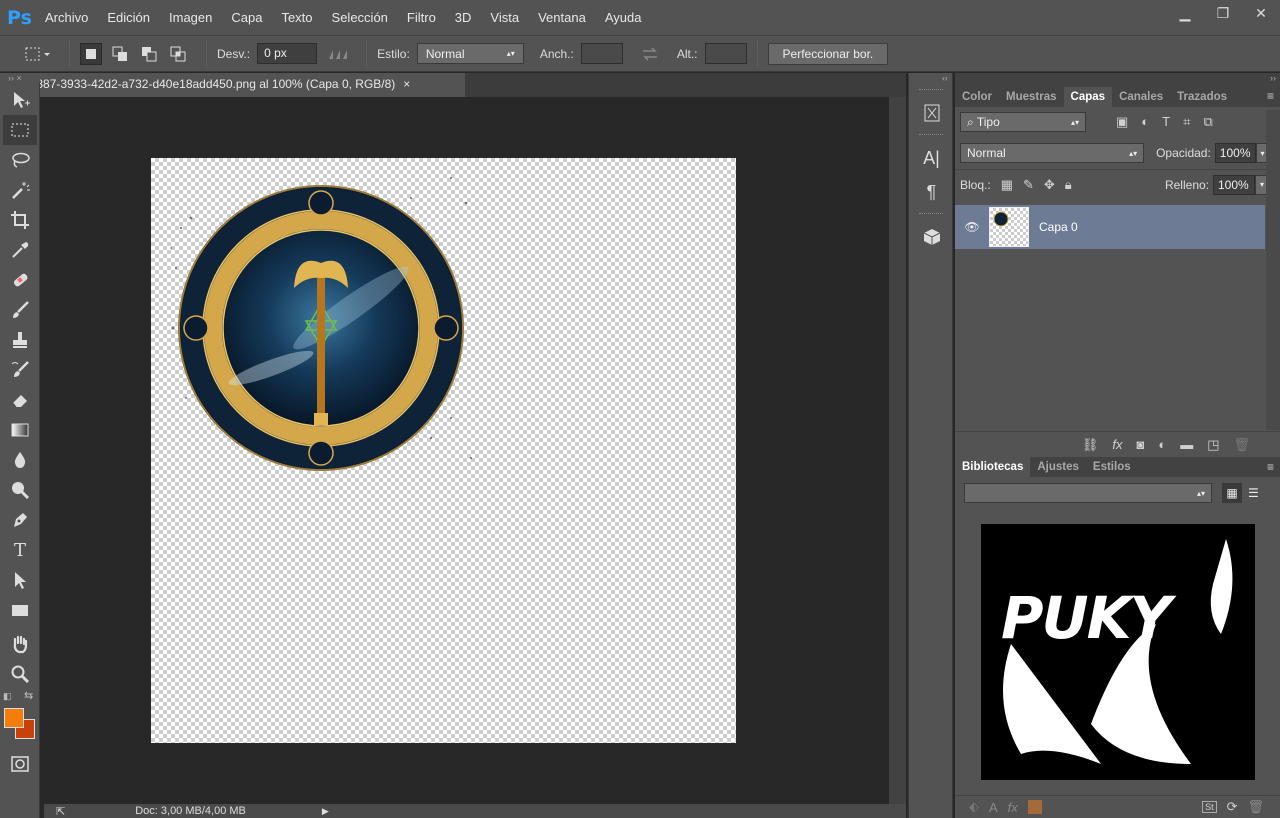 The image size is (1280, 818). I want to click on type-icon: T, so click(20, 550).